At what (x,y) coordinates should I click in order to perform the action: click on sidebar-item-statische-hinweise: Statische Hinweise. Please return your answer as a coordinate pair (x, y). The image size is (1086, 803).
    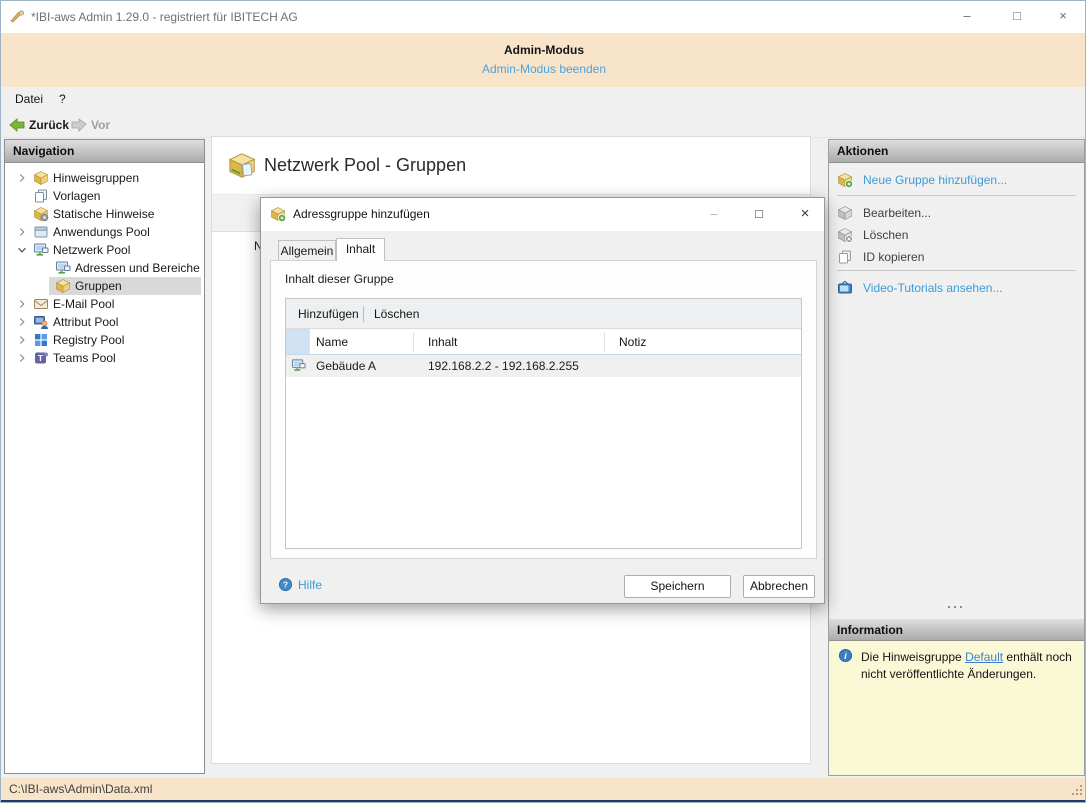
    Looking at the image, I should click on (104, 214).